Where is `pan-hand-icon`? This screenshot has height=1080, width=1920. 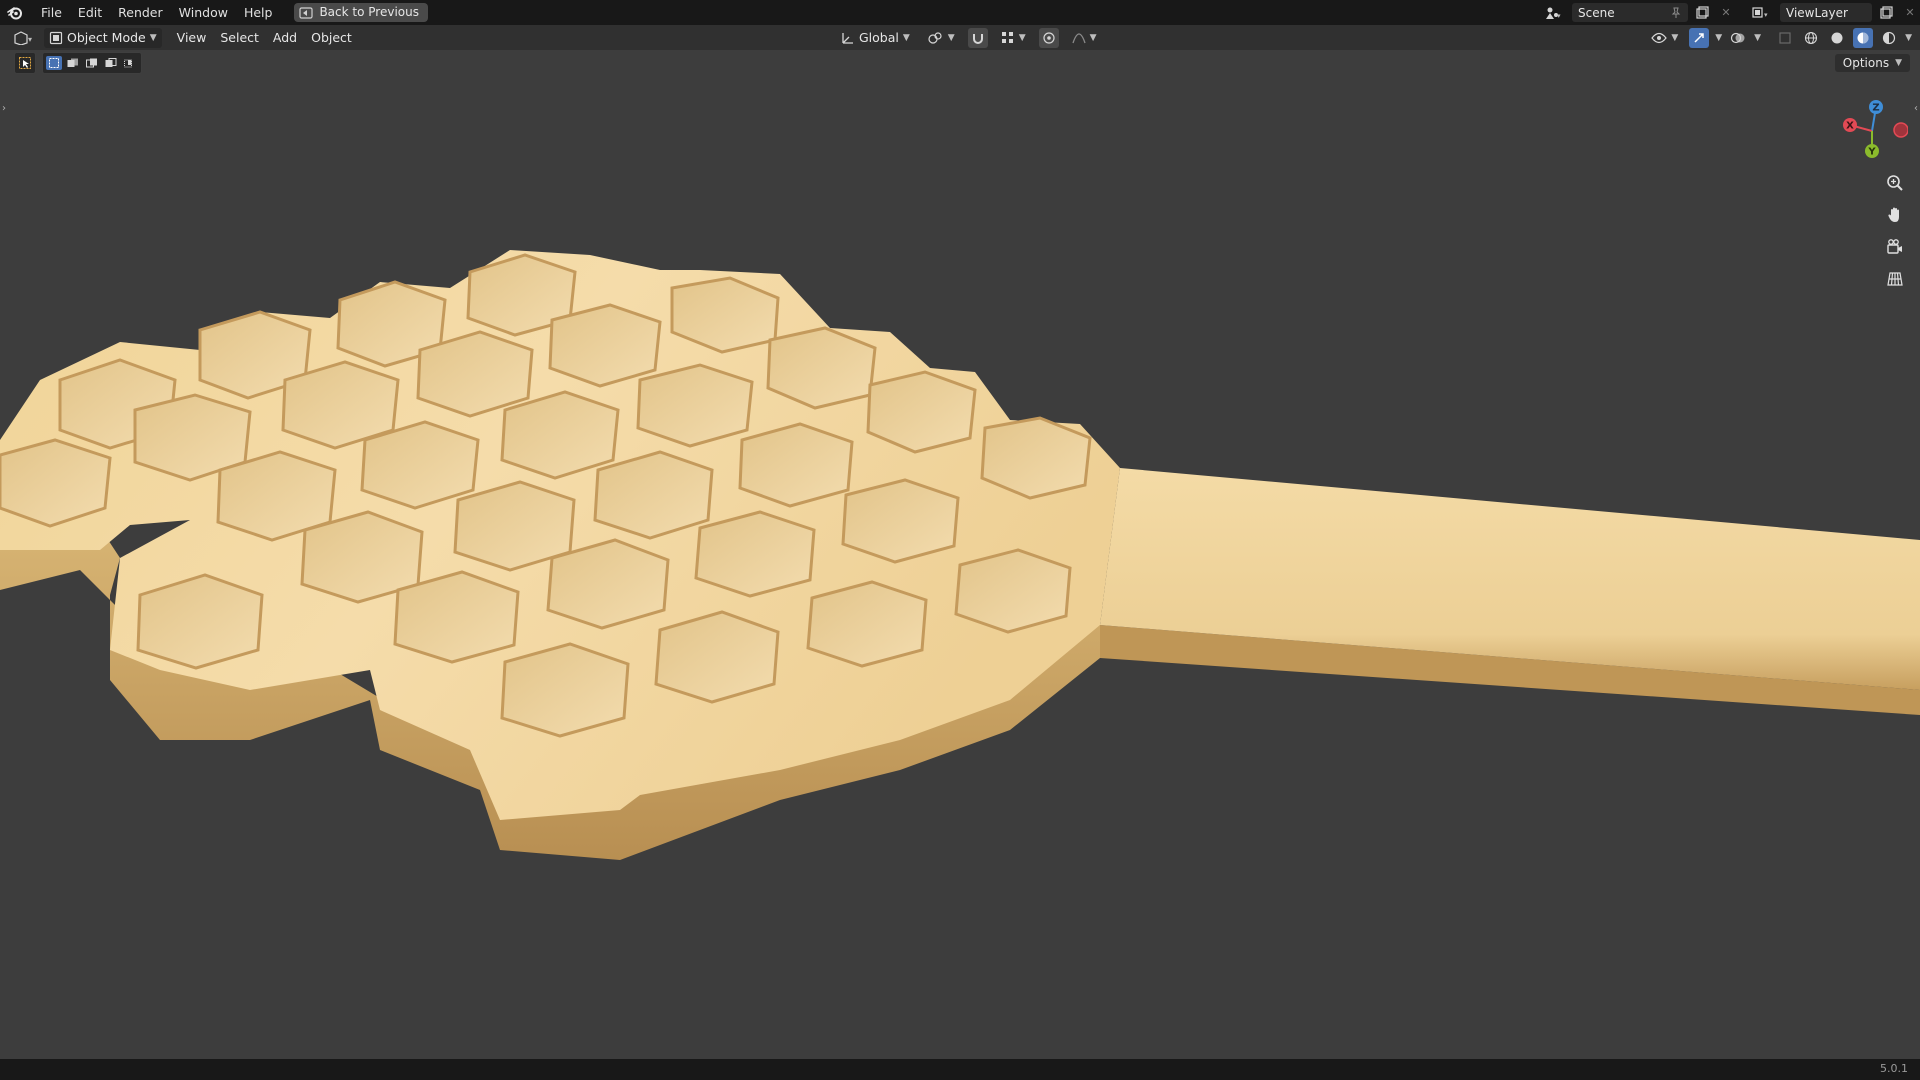 pan-hand-icon is located at coordinates (1895, 215).